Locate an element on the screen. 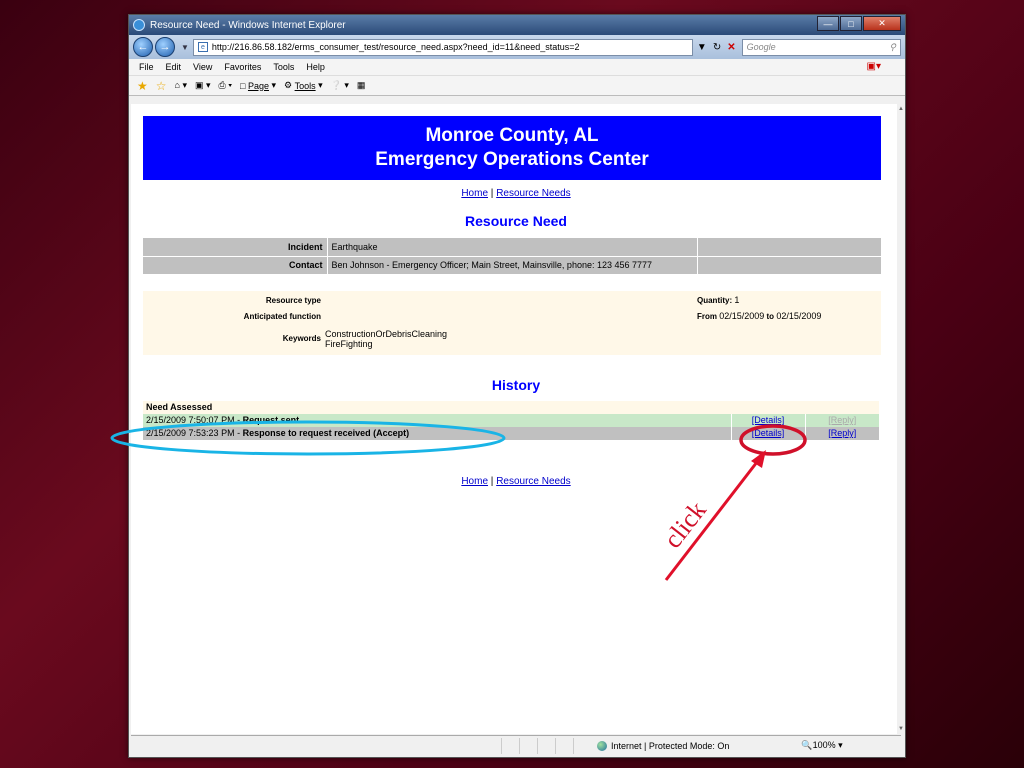  menu-favorites: Favorites is located at coordinates (242, 67).